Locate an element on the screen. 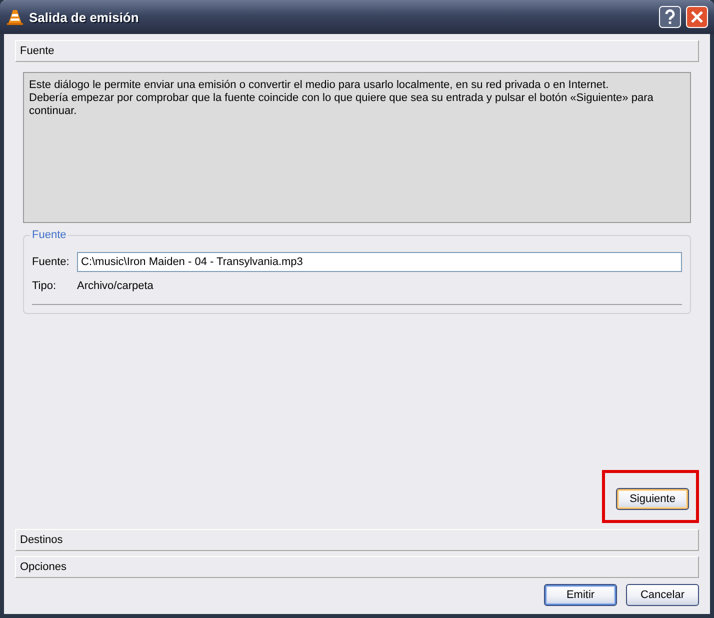 The image size is (714, 618). window-title: Salida de emisión is located at coordinates (84, 17).